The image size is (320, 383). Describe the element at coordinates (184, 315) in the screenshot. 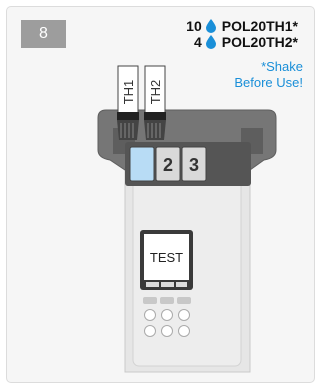

I see `key-timer` at that location.